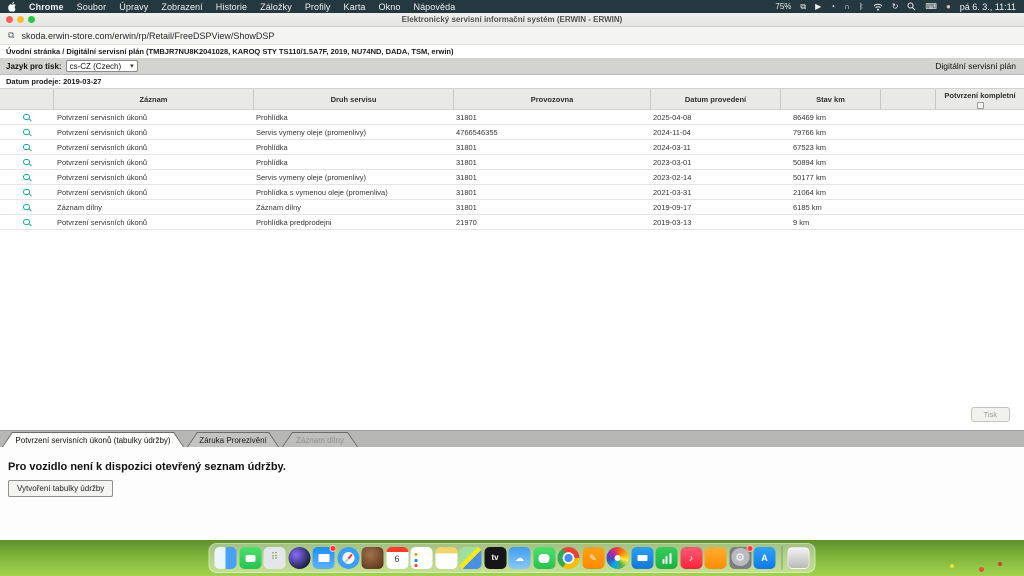 This screenshot has width=1024, height=576. I want to click on menu-karta: Karta, so click(355, 7).